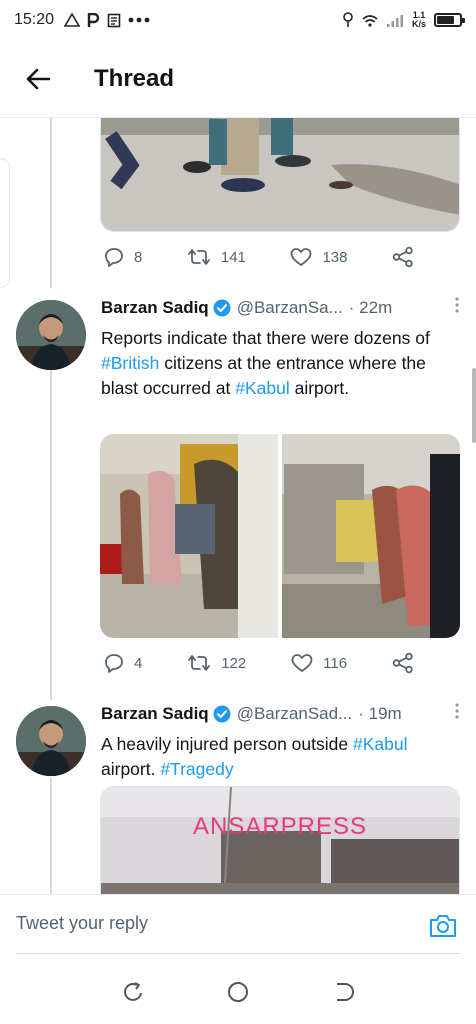  Describe the element at coordinates (370, 307) in the screenshot. I see `tweet-time: · 22m` at that location.